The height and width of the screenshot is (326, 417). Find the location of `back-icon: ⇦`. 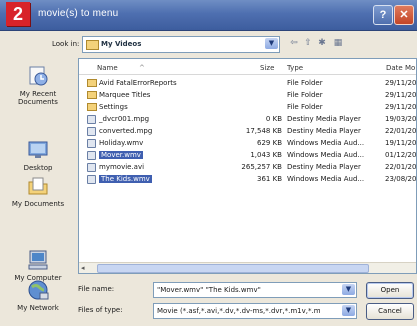

back-icon: ⇦ is located at coordinates (294, 43).